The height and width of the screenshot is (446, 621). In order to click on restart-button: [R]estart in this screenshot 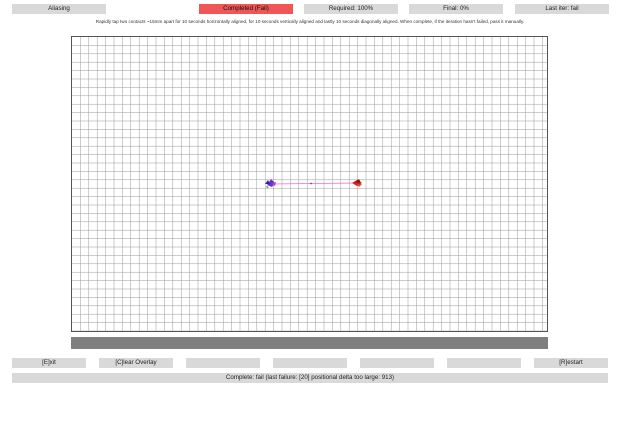, I will do `click(571, 363)`.